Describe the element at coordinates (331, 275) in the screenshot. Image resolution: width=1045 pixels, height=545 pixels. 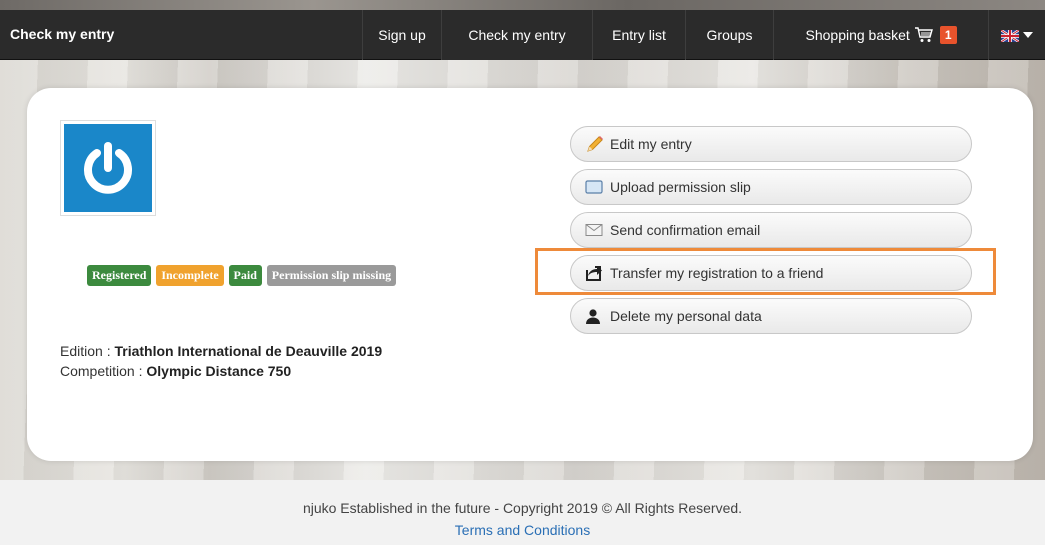
I see `status-badge-permission-missing: Permission slip missing` at that location.